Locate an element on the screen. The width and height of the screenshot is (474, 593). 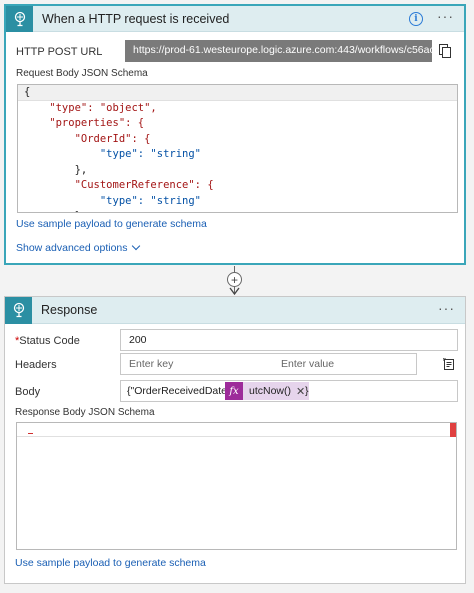
error-marker is located at coordinates (453, 430).